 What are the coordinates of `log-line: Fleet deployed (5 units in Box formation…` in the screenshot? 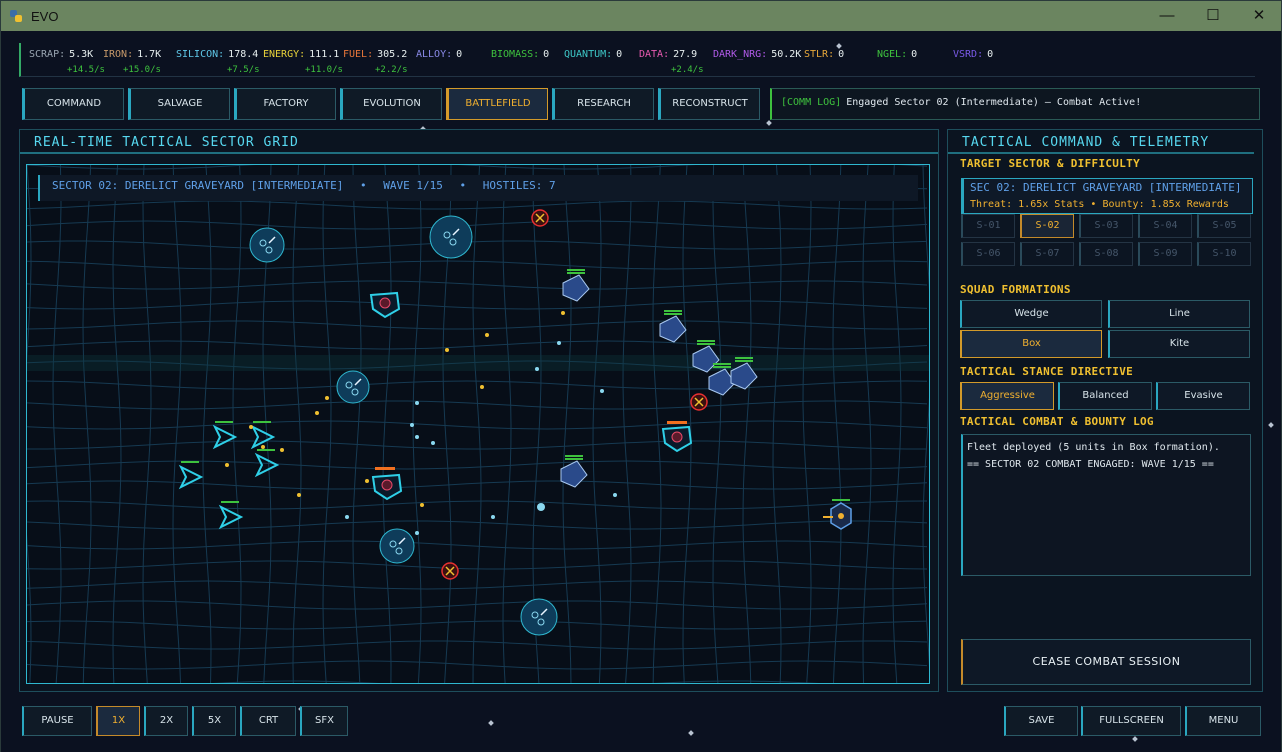 It's located at (1093, 447).